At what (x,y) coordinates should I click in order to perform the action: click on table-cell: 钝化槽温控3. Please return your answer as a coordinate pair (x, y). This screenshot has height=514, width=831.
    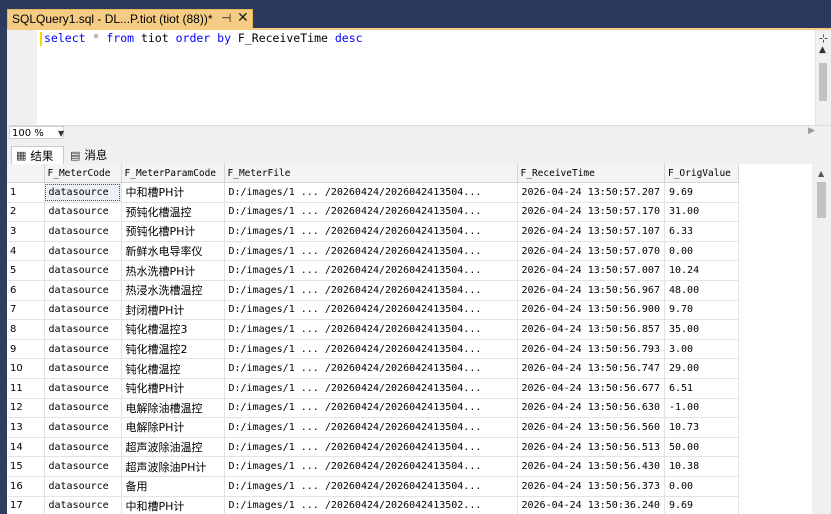
    Looking at the image, I should click on (173, 329).